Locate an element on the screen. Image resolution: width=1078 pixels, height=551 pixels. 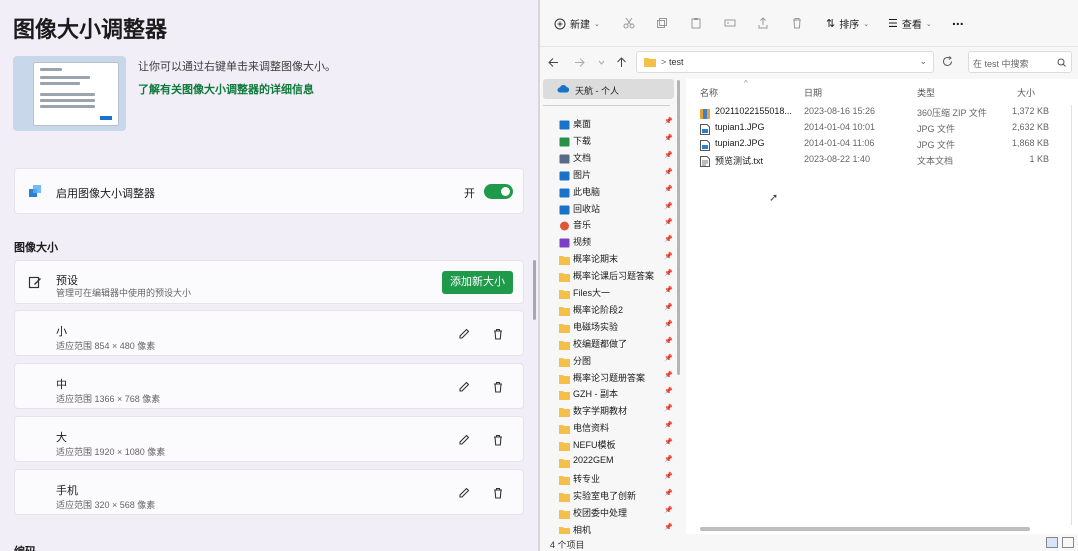
nav-item: 相机 📌 is located at coordinates (608, 527).